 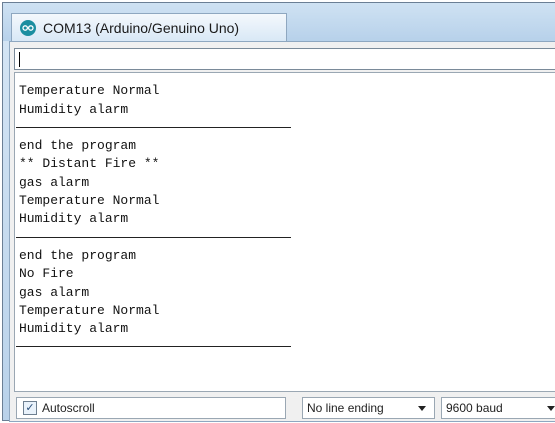 I want to click on arduino-infinity-icon, so click(x=28, y=27).